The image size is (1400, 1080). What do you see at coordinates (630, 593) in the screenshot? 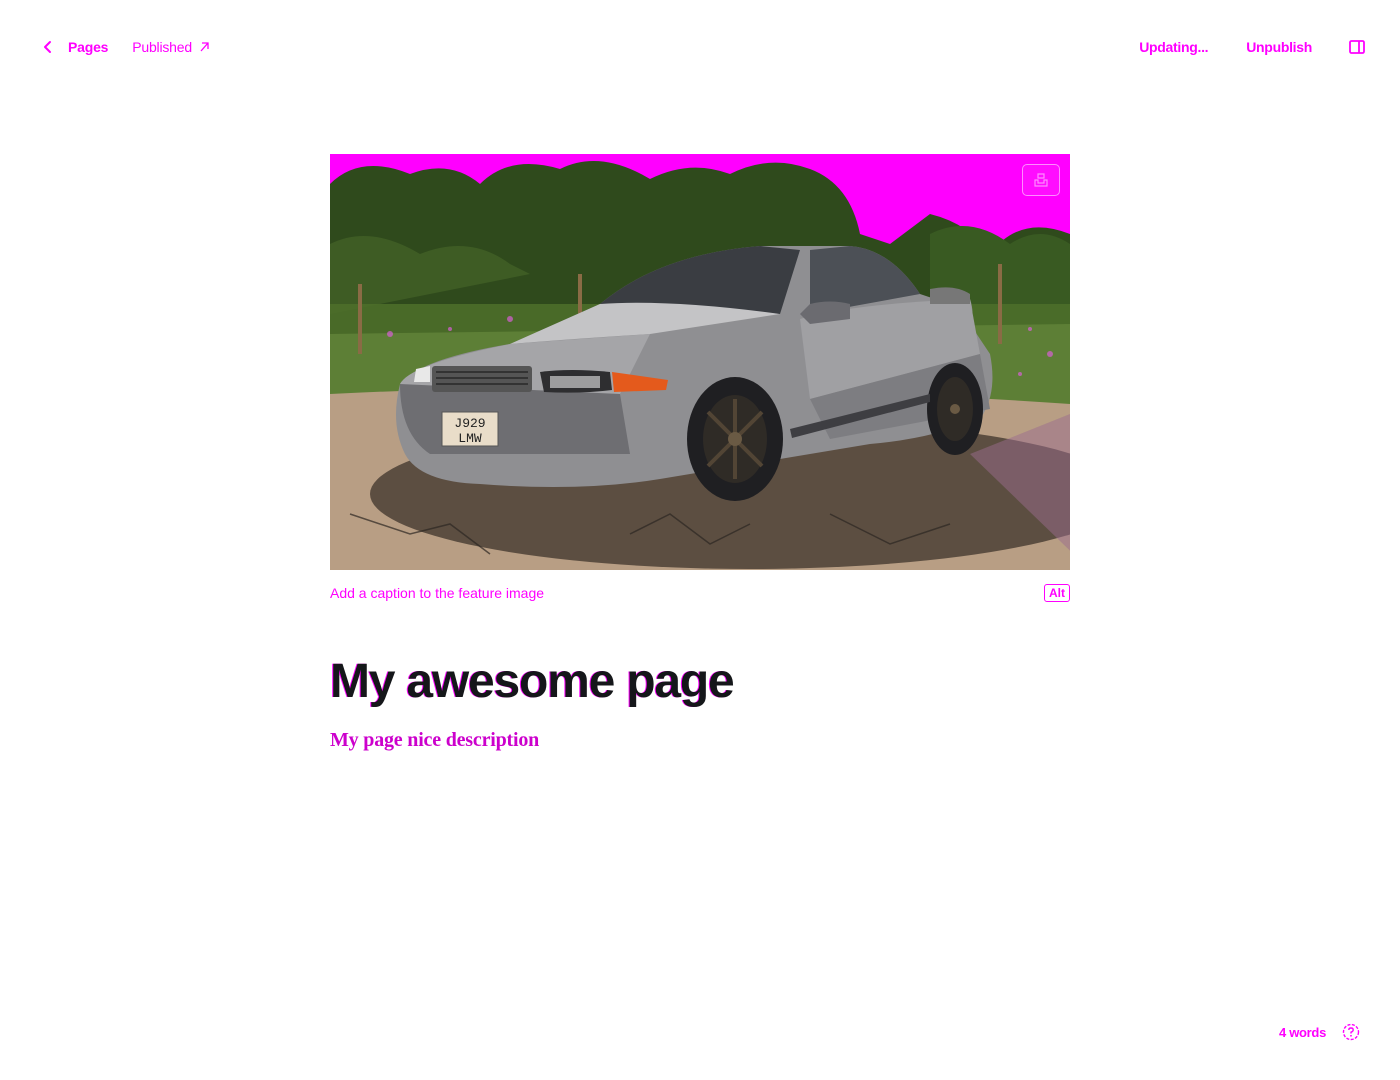
I see `caption-input` at bounding box center [630, 593].